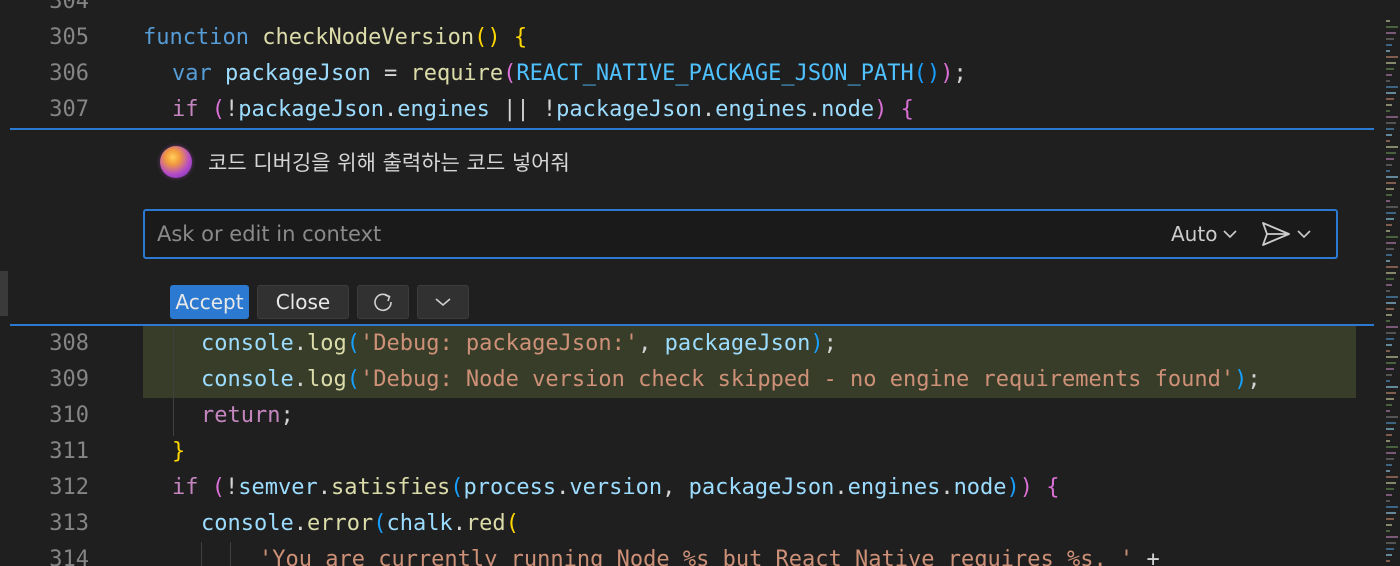 This screenshot has height=566, width=1400. Describe the element at coordinates (383, 302) in the screenshot. I see `rerun-button` at that location.